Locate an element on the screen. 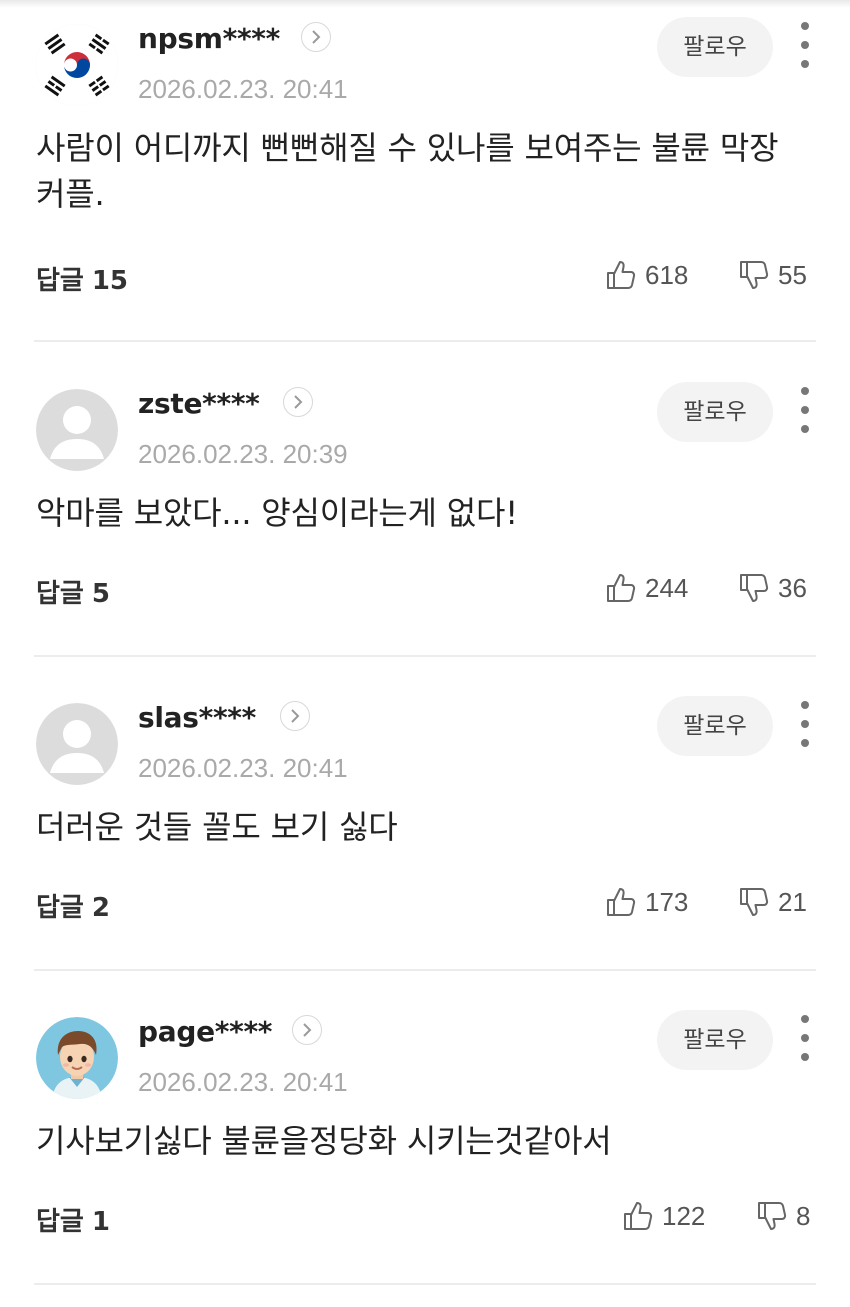 This screenshot has width=850, height=1307. reply-count: 2 is located at coordinates (100, 908).